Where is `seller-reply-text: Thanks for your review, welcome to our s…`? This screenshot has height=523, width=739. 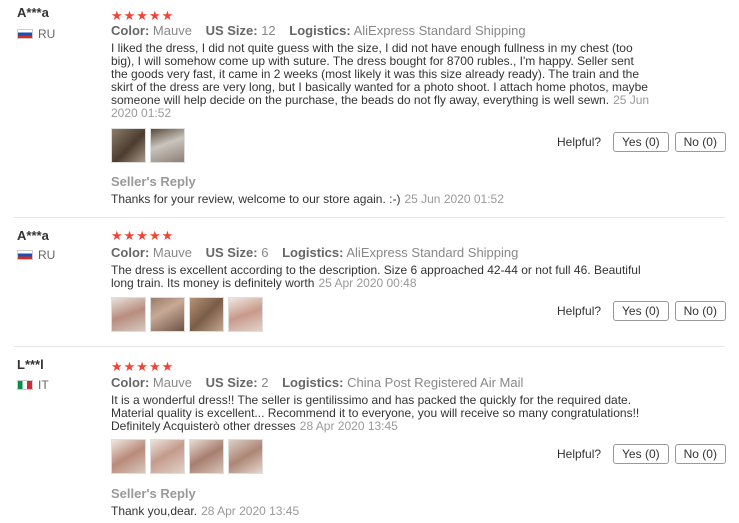 seller-reply-text: Thanks for your review, welcome to our s… is located at coordinates (256, 199).